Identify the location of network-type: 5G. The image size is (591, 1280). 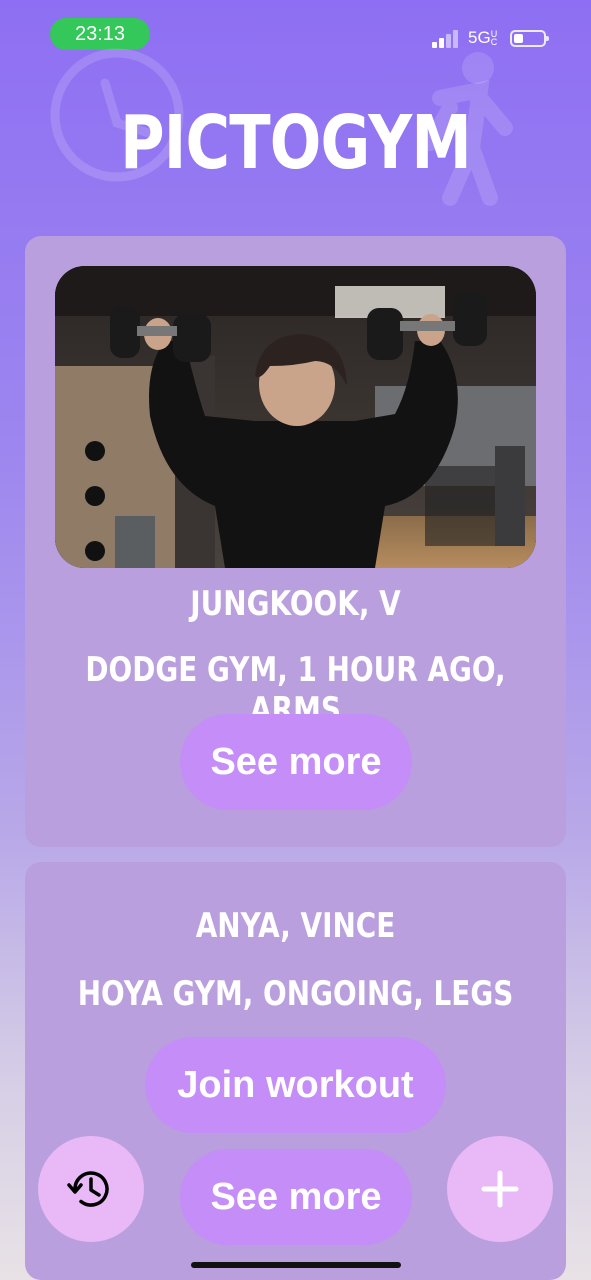
(479, 37).